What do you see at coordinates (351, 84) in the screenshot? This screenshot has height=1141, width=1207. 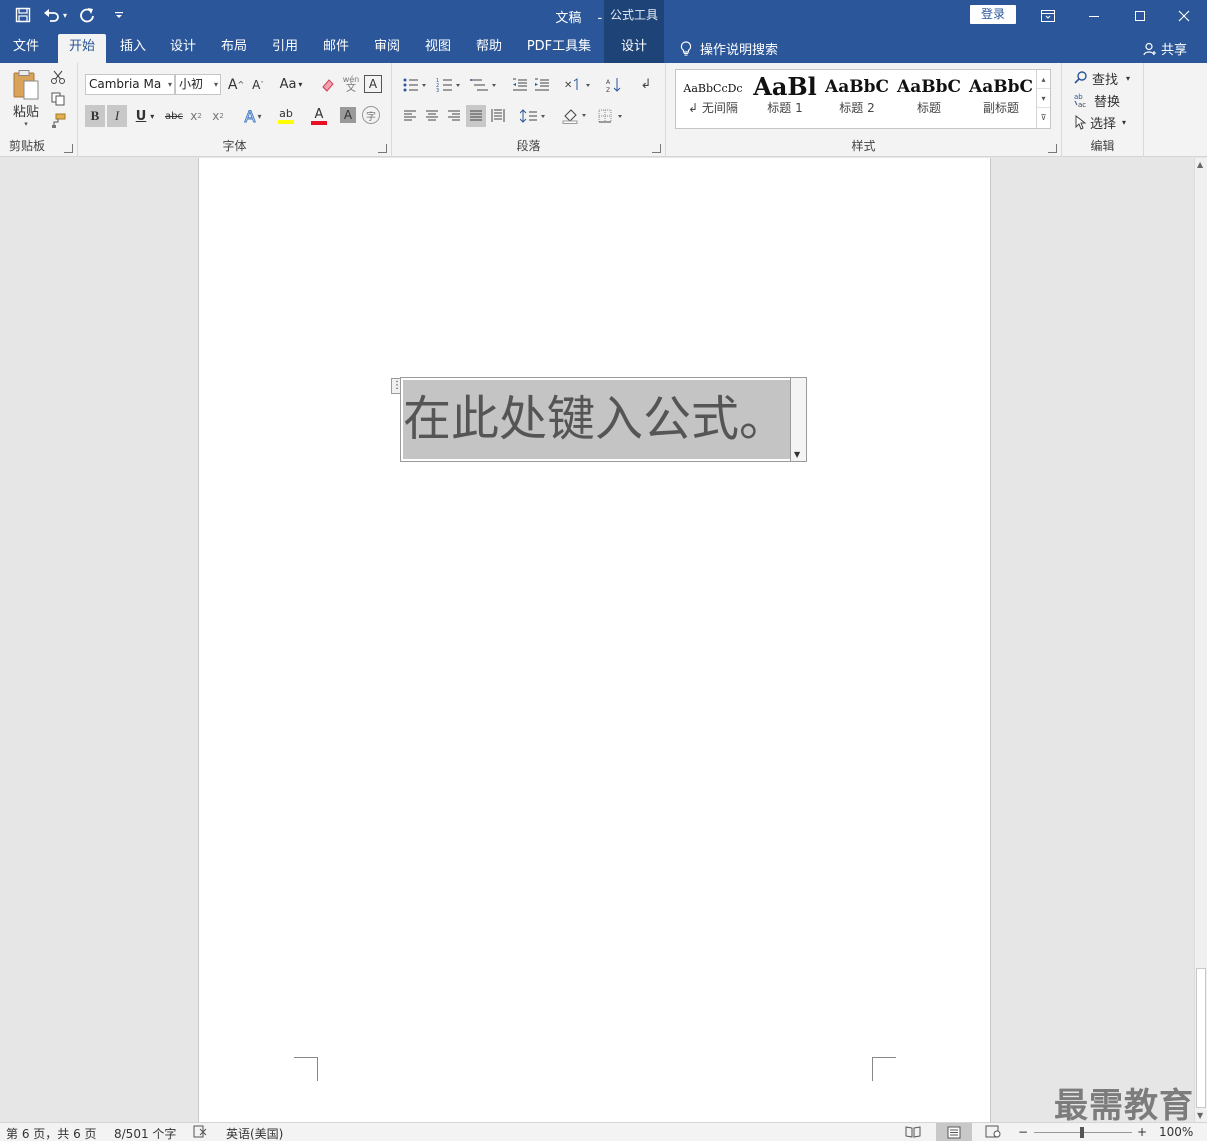 I see `phonetic-guide-button: wén 文` at bounding box center [351, 84].